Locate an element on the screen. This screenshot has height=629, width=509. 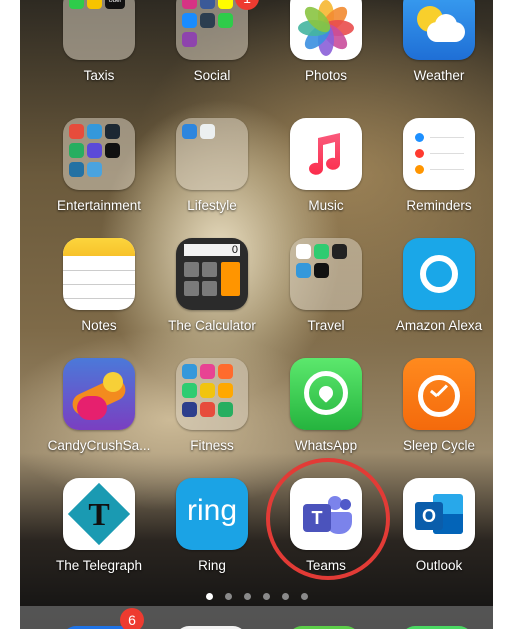
taxis-folder-icon: Uber is located at coordinates (99, 30).